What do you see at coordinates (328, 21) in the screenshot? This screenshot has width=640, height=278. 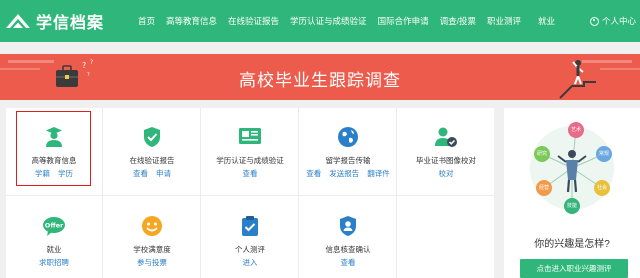 I see `nav-degree-certification: 学历认证与成绩验证` at bounding box center [328, 21].